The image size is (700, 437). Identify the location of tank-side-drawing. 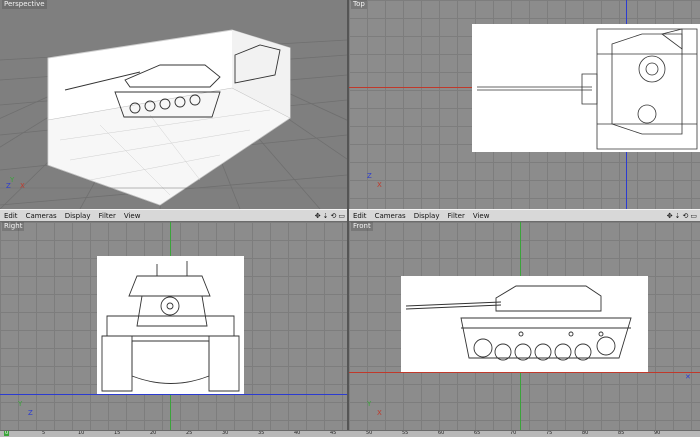
(518, 323).